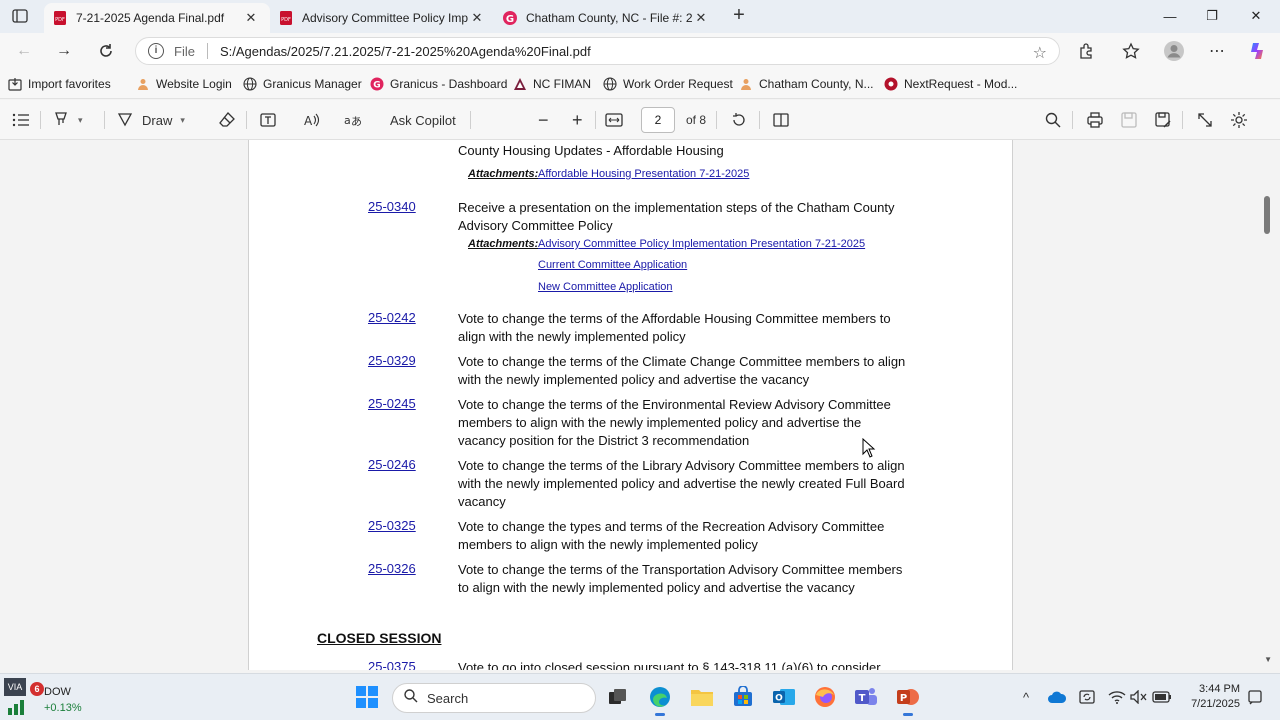 Image resolution: width=1280 pixels, height=720 pixels. I want to click on scroll-down-arrow-icon: ▼, so click(1268, 659).